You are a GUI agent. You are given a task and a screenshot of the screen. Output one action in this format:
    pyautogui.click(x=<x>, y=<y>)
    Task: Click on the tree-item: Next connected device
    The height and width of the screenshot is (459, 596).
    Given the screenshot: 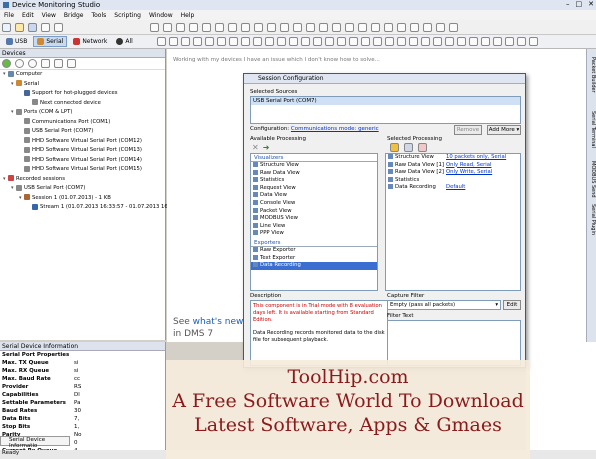 What is the action you would take?
    pyautogui.click(x=82, y=104)
    